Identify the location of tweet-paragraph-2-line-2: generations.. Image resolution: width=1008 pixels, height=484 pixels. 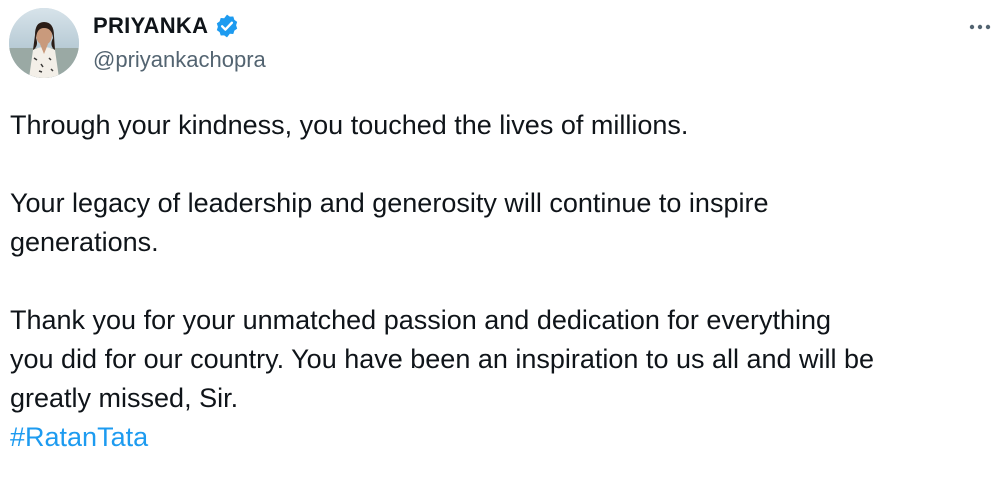
(84, 242).